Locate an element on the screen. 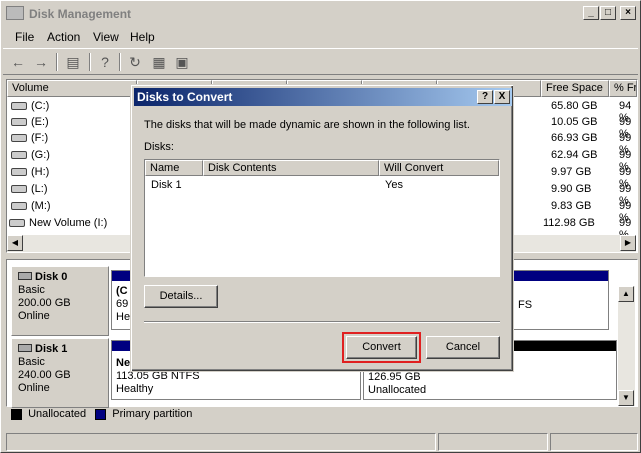 The height and width of the screenshot is (453, 641). legend: Unallocated Primary partition is located at coordinates (322, 417).